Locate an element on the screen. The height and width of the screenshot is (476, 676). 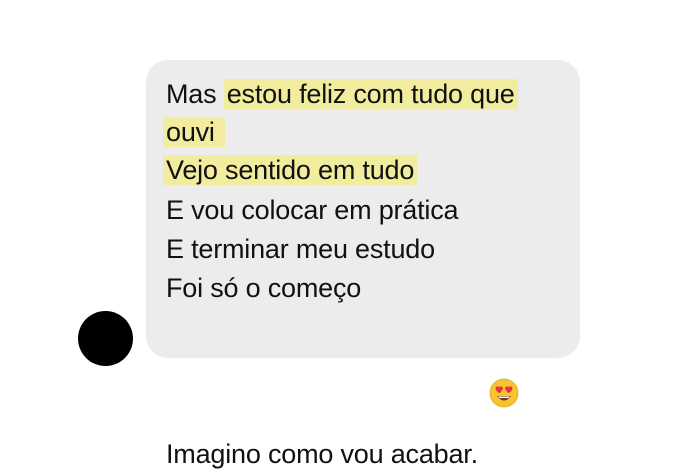
line-2-highlight: ouvi is located at coordinates (194, 132).